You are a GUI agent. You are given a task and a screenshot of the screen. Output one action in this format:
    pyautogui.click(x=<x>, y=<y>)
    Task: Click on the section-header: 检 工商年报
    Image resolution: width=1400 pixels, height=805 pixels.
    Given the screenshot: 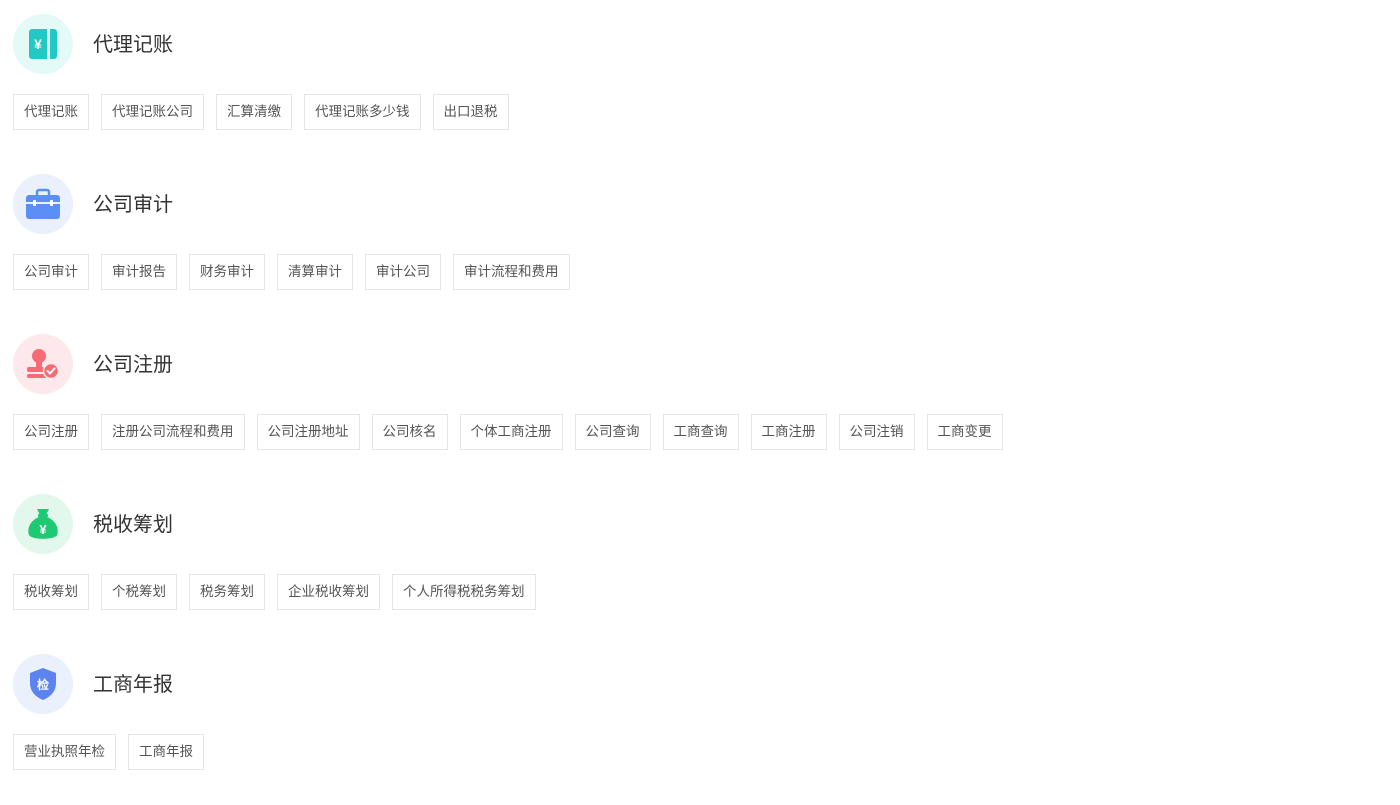 What is the action you would take?
    pyautogui.click(x=693, y=684)
    